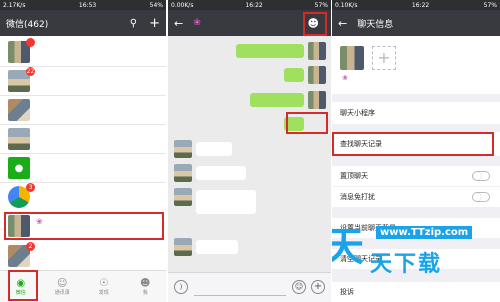 This screenshot has width=500, height=302. Describe the element at coordinates (416, 197) in the screenshot. I see `mute-notifications-cell: 消息免打扰` at that location.